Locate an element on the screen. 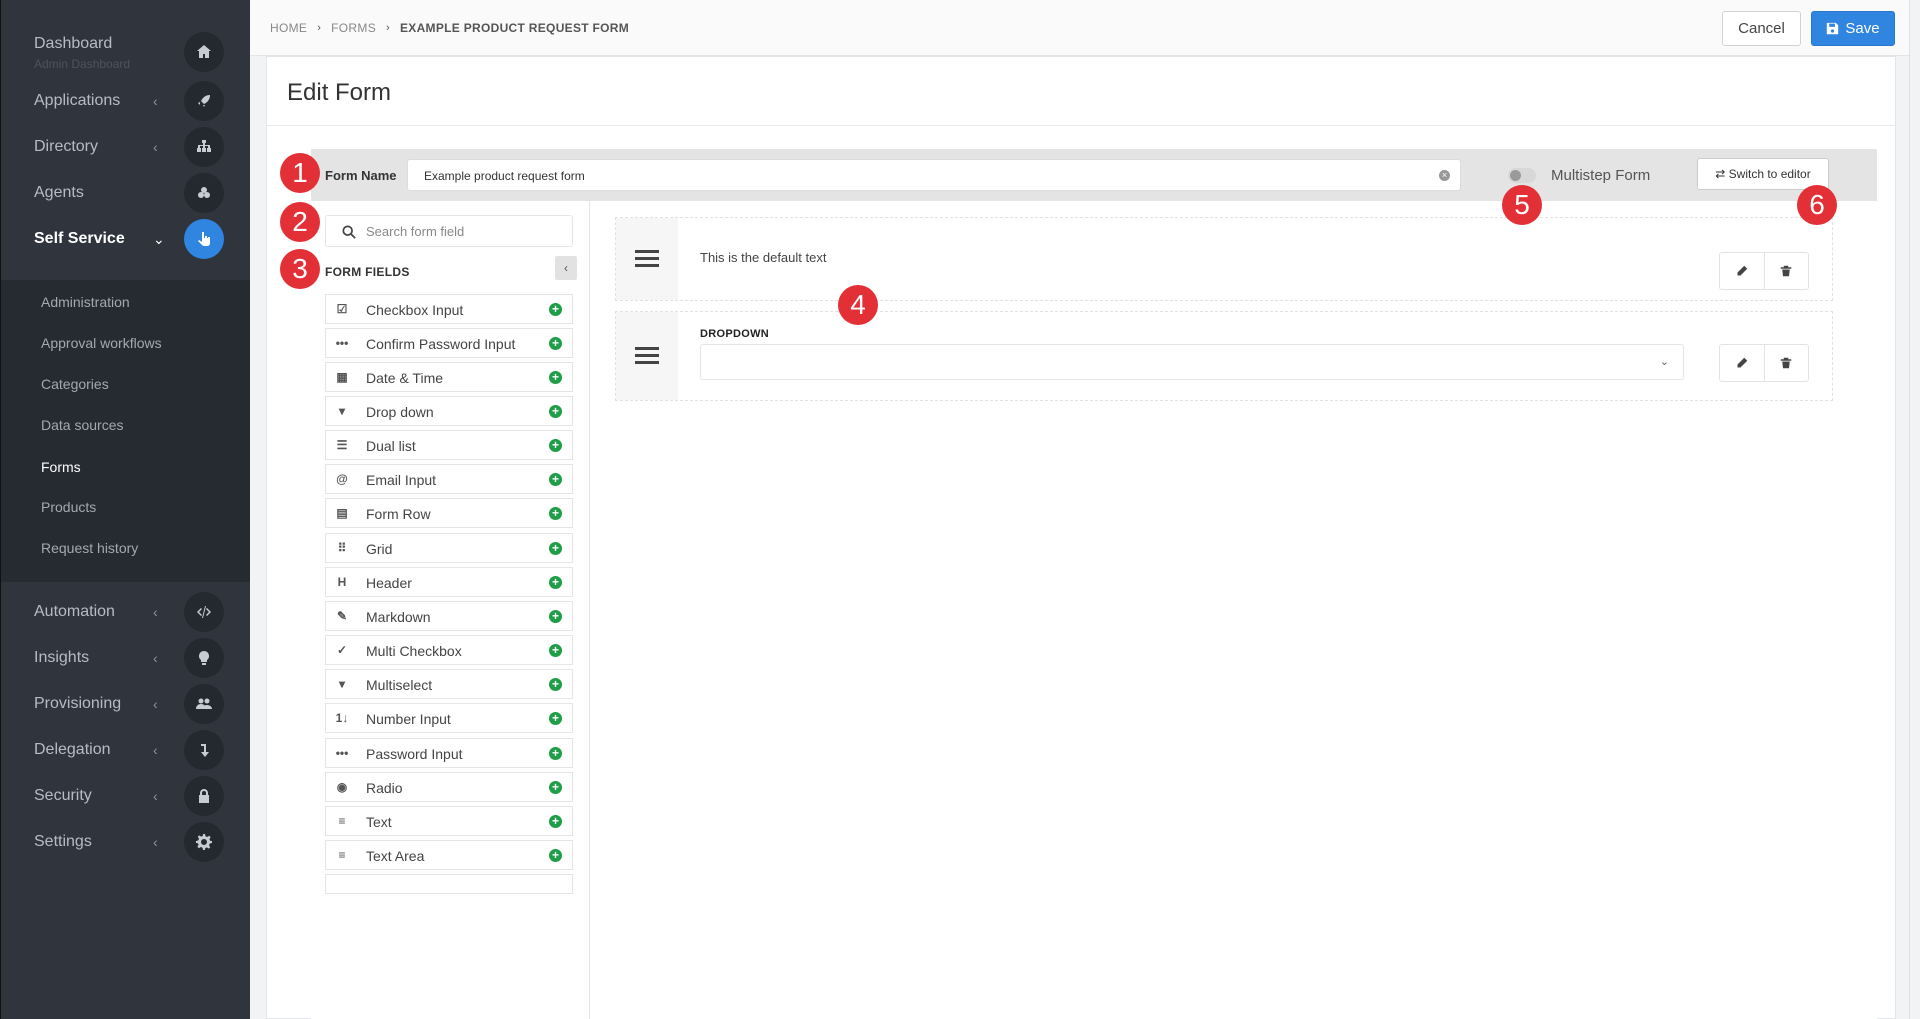 The height and width of the screenshot is (1019, 1920). annotation-marker-2: 2 is located at coordinates (300, 222).